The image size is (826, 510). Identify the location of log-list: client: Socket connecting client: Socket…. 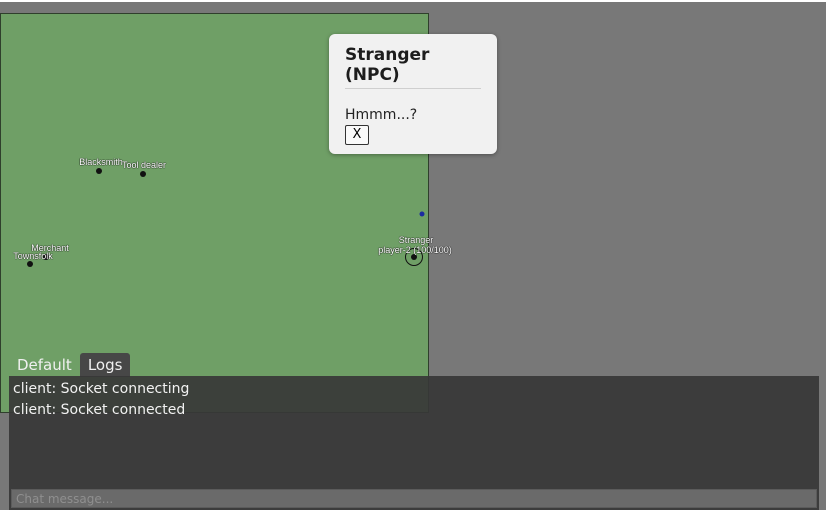
(414, 400).